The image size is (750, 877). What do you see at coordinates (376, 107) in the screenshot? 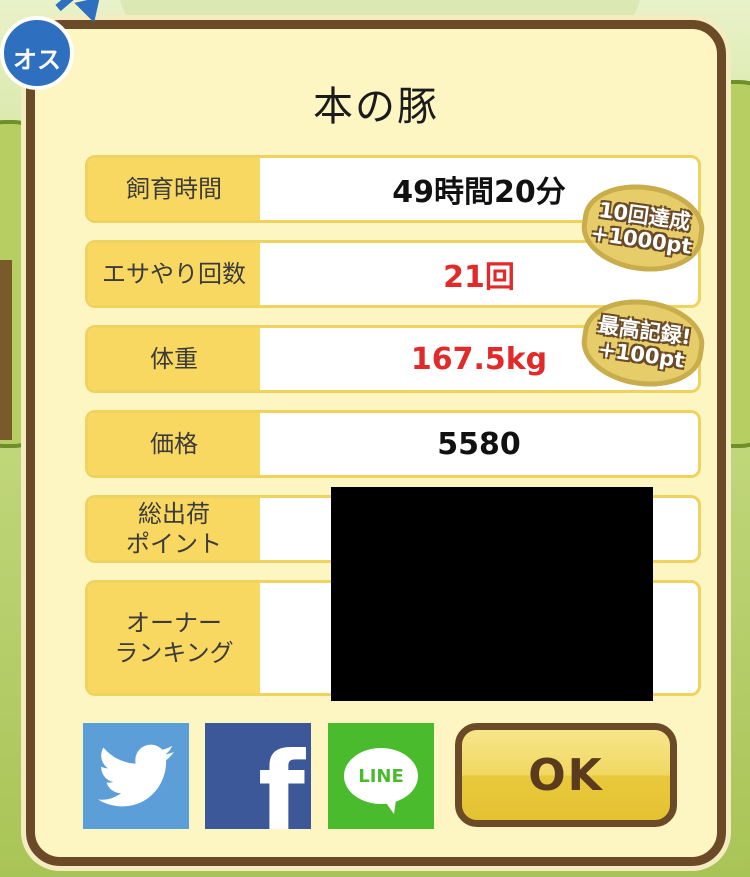
I see `dialog-title: 本の豚` at bounding box center [376, 107].